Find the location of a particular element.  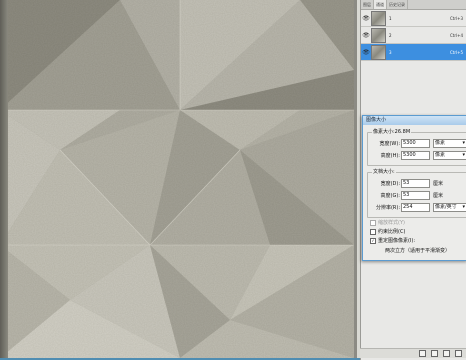

resample-method-select: 两次立方（适用于平滑渐变） is located at coordinates (425, 251).